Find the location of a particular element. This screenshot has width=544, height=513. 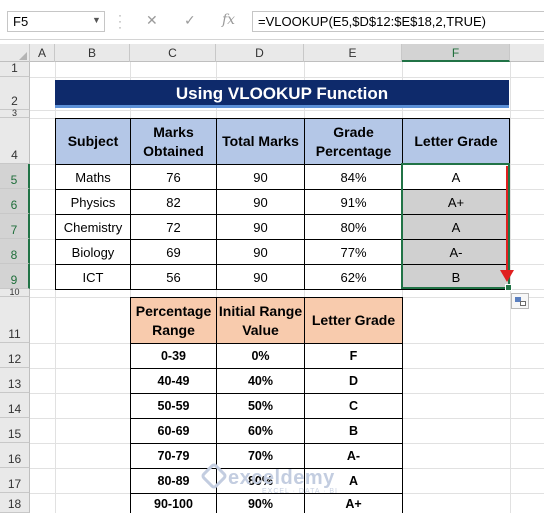

header-subject: Subject is located at coordinates (93, 141).